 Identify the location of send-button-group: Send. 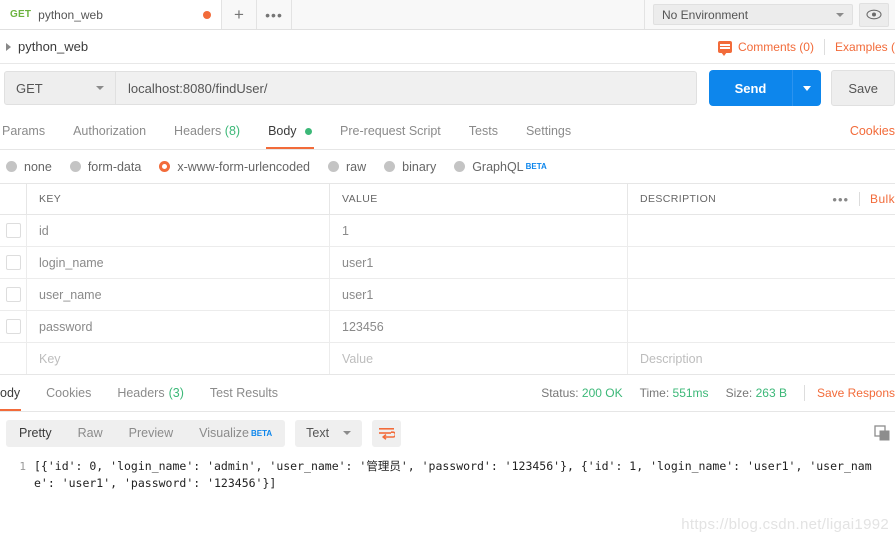
(765, 88).